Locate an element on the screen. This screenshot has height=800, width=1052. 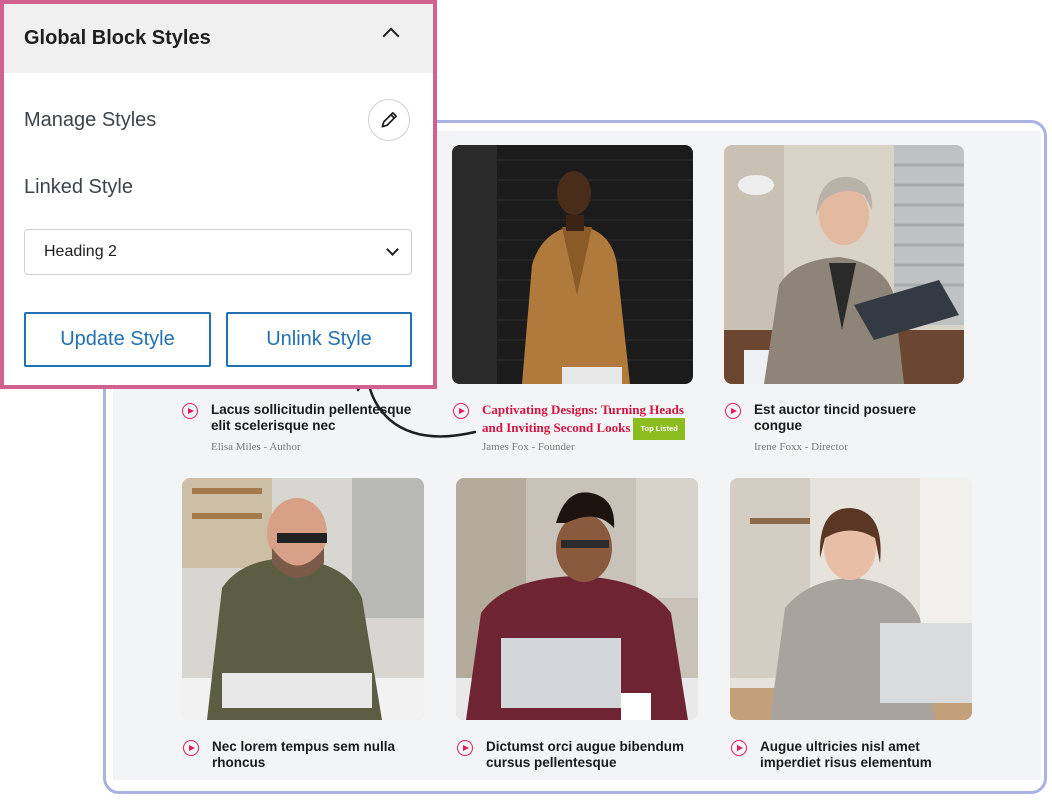
edit-styles-button is located at coordinates (389, 120).